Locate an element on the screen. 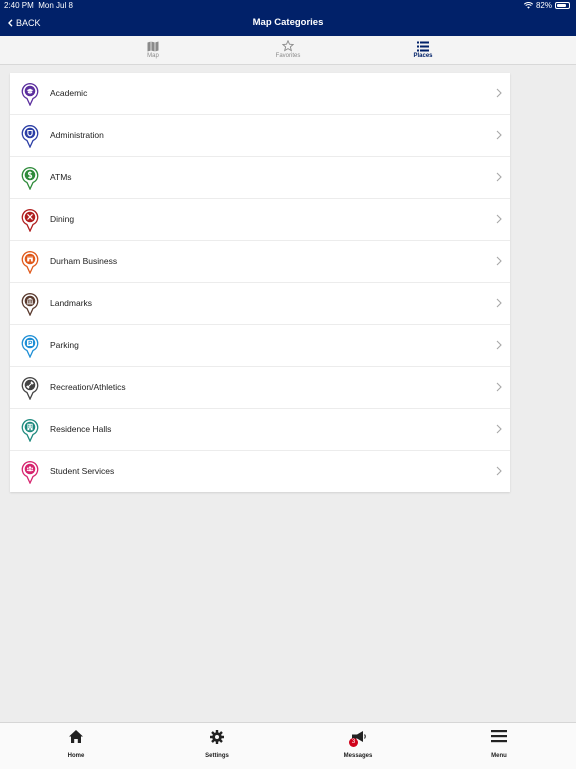 The height and width of the screenshot is (769, 576). shield-icon is located at coordinates (30, 136).